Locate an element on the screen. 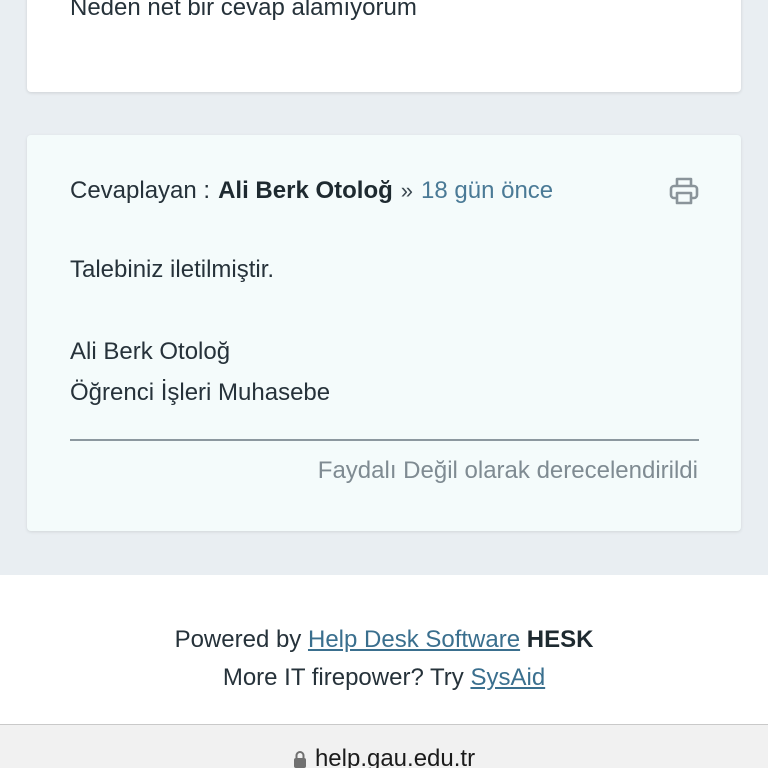 The image size is (768, 768). reply-body-text: Talebiniz iletilmiştir. is located at coordinates (172, 269).